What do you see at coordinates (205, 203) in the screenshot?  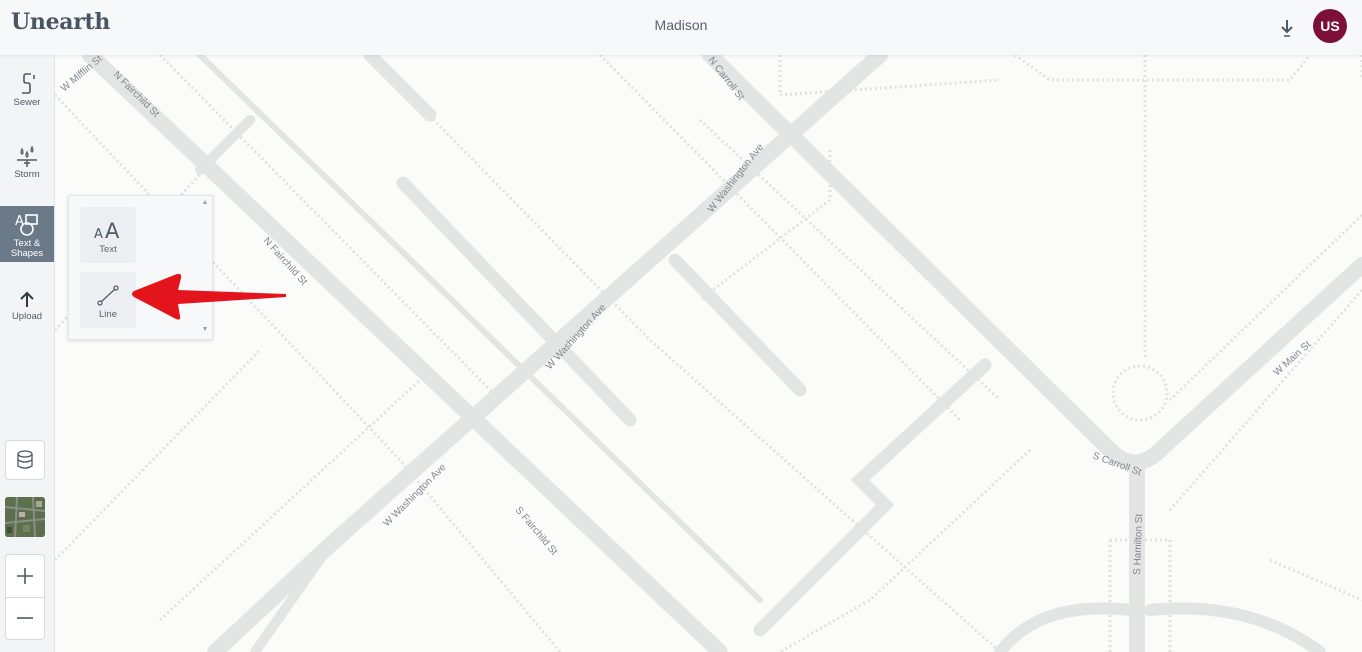 I see `popup-scroll-up: ▲` at bounding box center [205, 203].